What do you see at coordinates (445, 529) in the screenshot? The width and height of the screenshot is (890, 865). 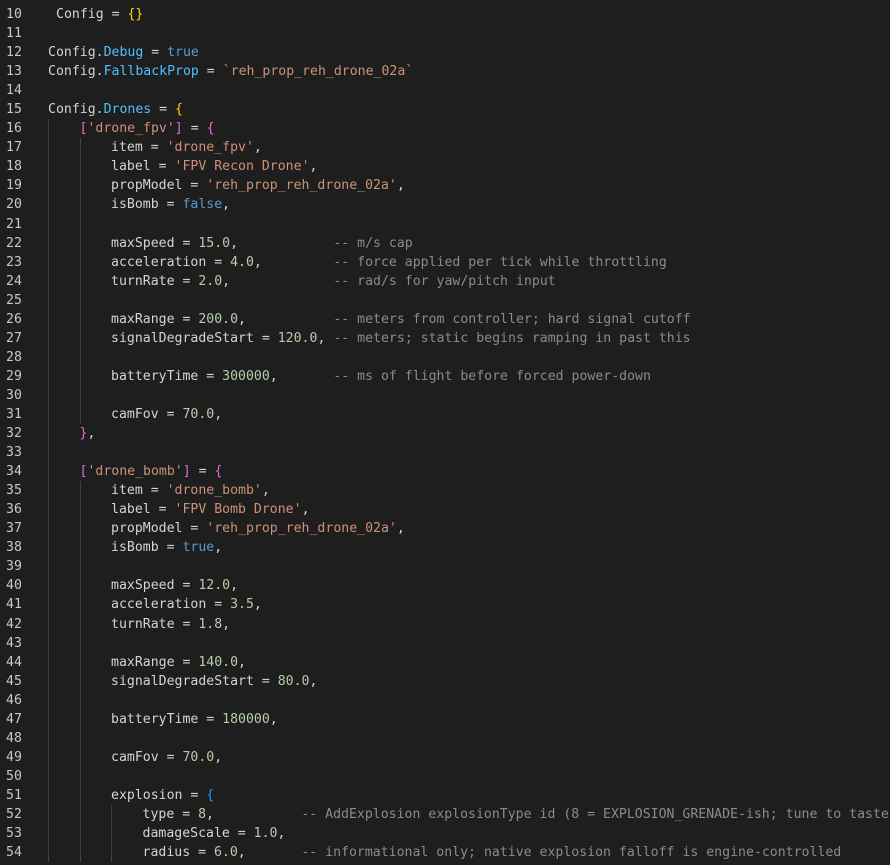 I see `code-line: 37 propModel = 'reh_prop_reh_drone_02a',` at bounding box center [445, 529].